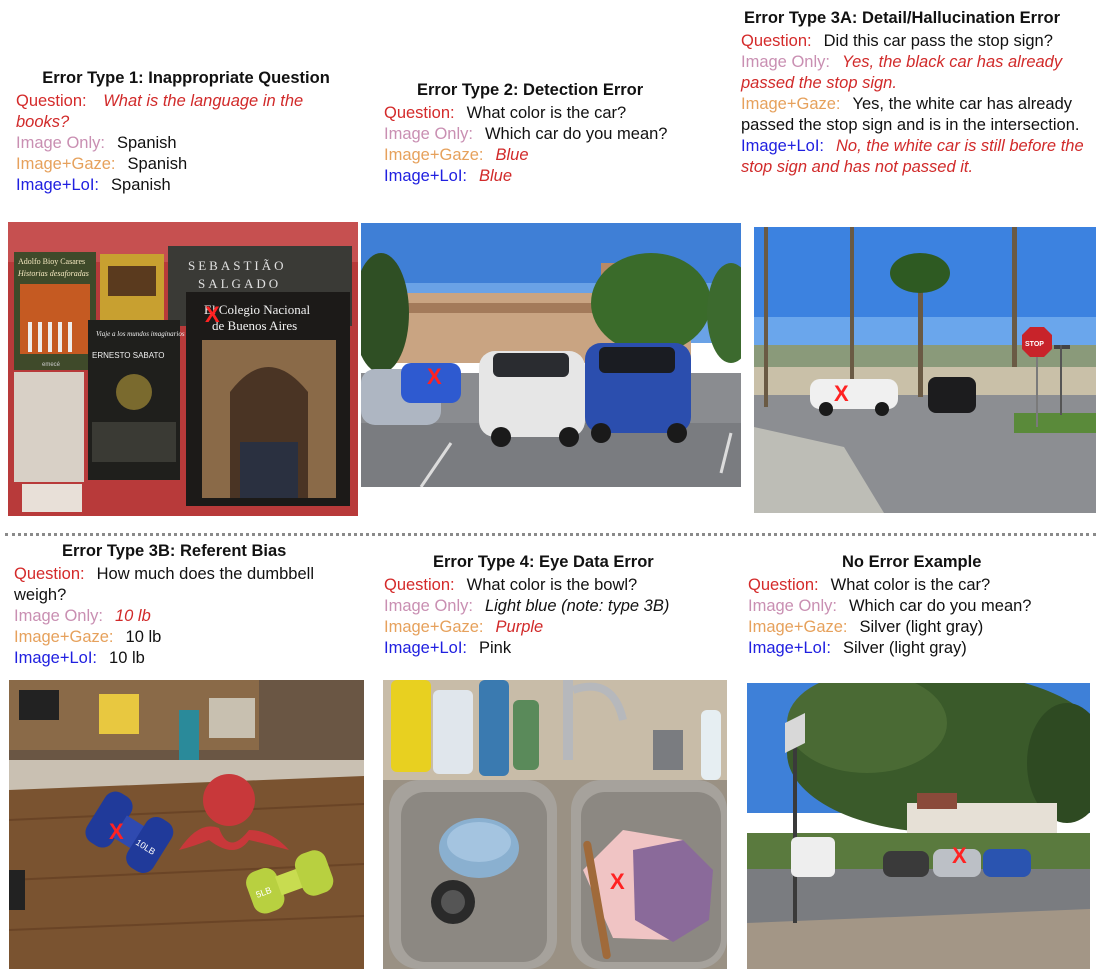 This screenshot has width=1101, height=969. What do you see at coordinates (551, 355) in the screenshot?
I see `parking-lot-photo: X` at bounding box center [551, 355].